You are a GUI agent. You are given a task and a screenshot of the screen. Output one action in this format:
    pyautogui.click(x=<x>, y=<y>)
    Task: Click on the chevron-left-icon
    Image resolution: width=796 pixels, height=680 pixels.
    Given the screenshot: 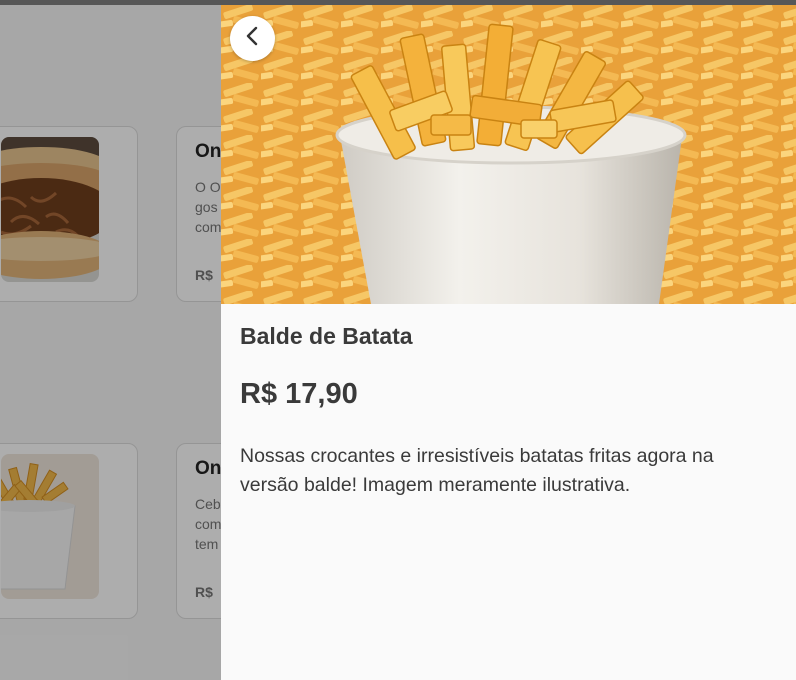 What is the action you would take?
    pyautogui.click(x=253, y=38)
    